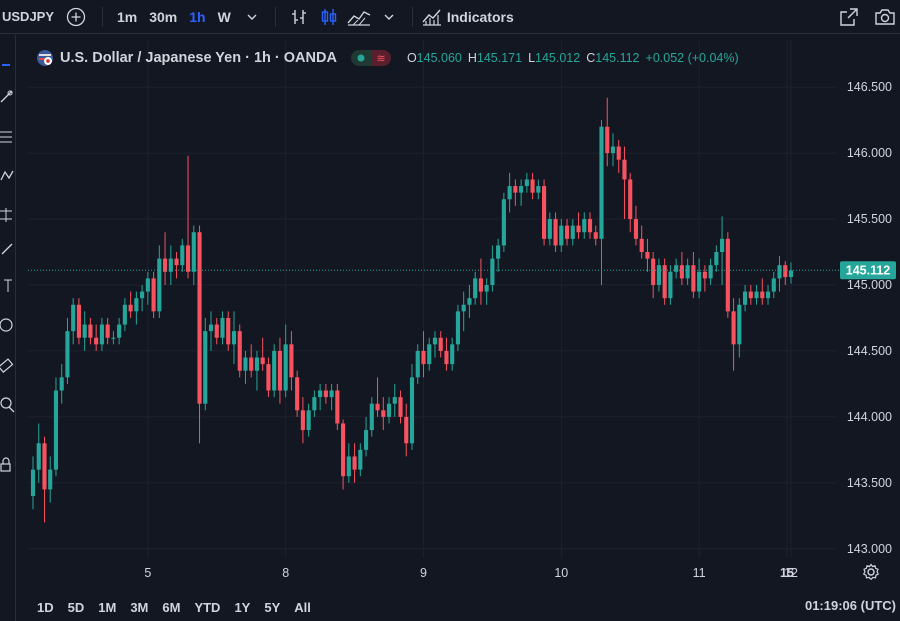 This screenshot has height=621, width=900. I want to click on market-open-icon, so click(360, 58).